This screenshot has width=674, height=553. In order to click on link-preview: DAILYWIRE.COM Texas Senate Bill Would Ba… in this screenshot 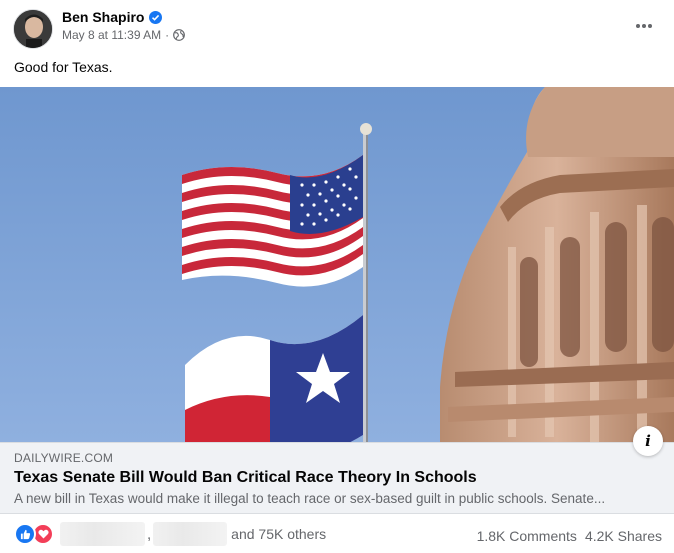, I will do `click(337, 478)`.